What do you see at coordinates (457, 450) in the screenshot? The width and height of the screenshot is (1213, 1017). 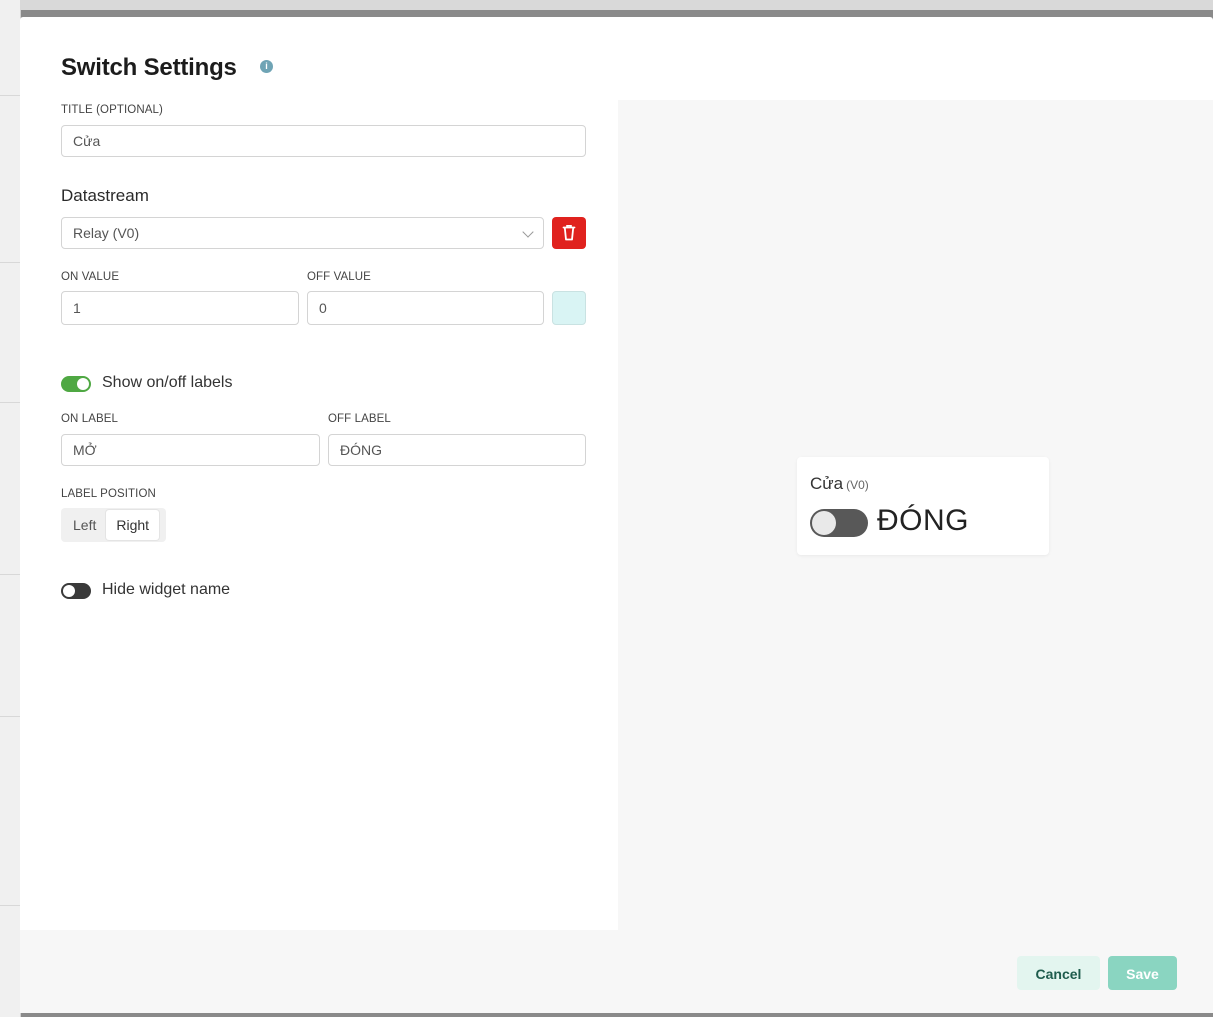 I see `off-label-input` at bounding box center [457, 450].